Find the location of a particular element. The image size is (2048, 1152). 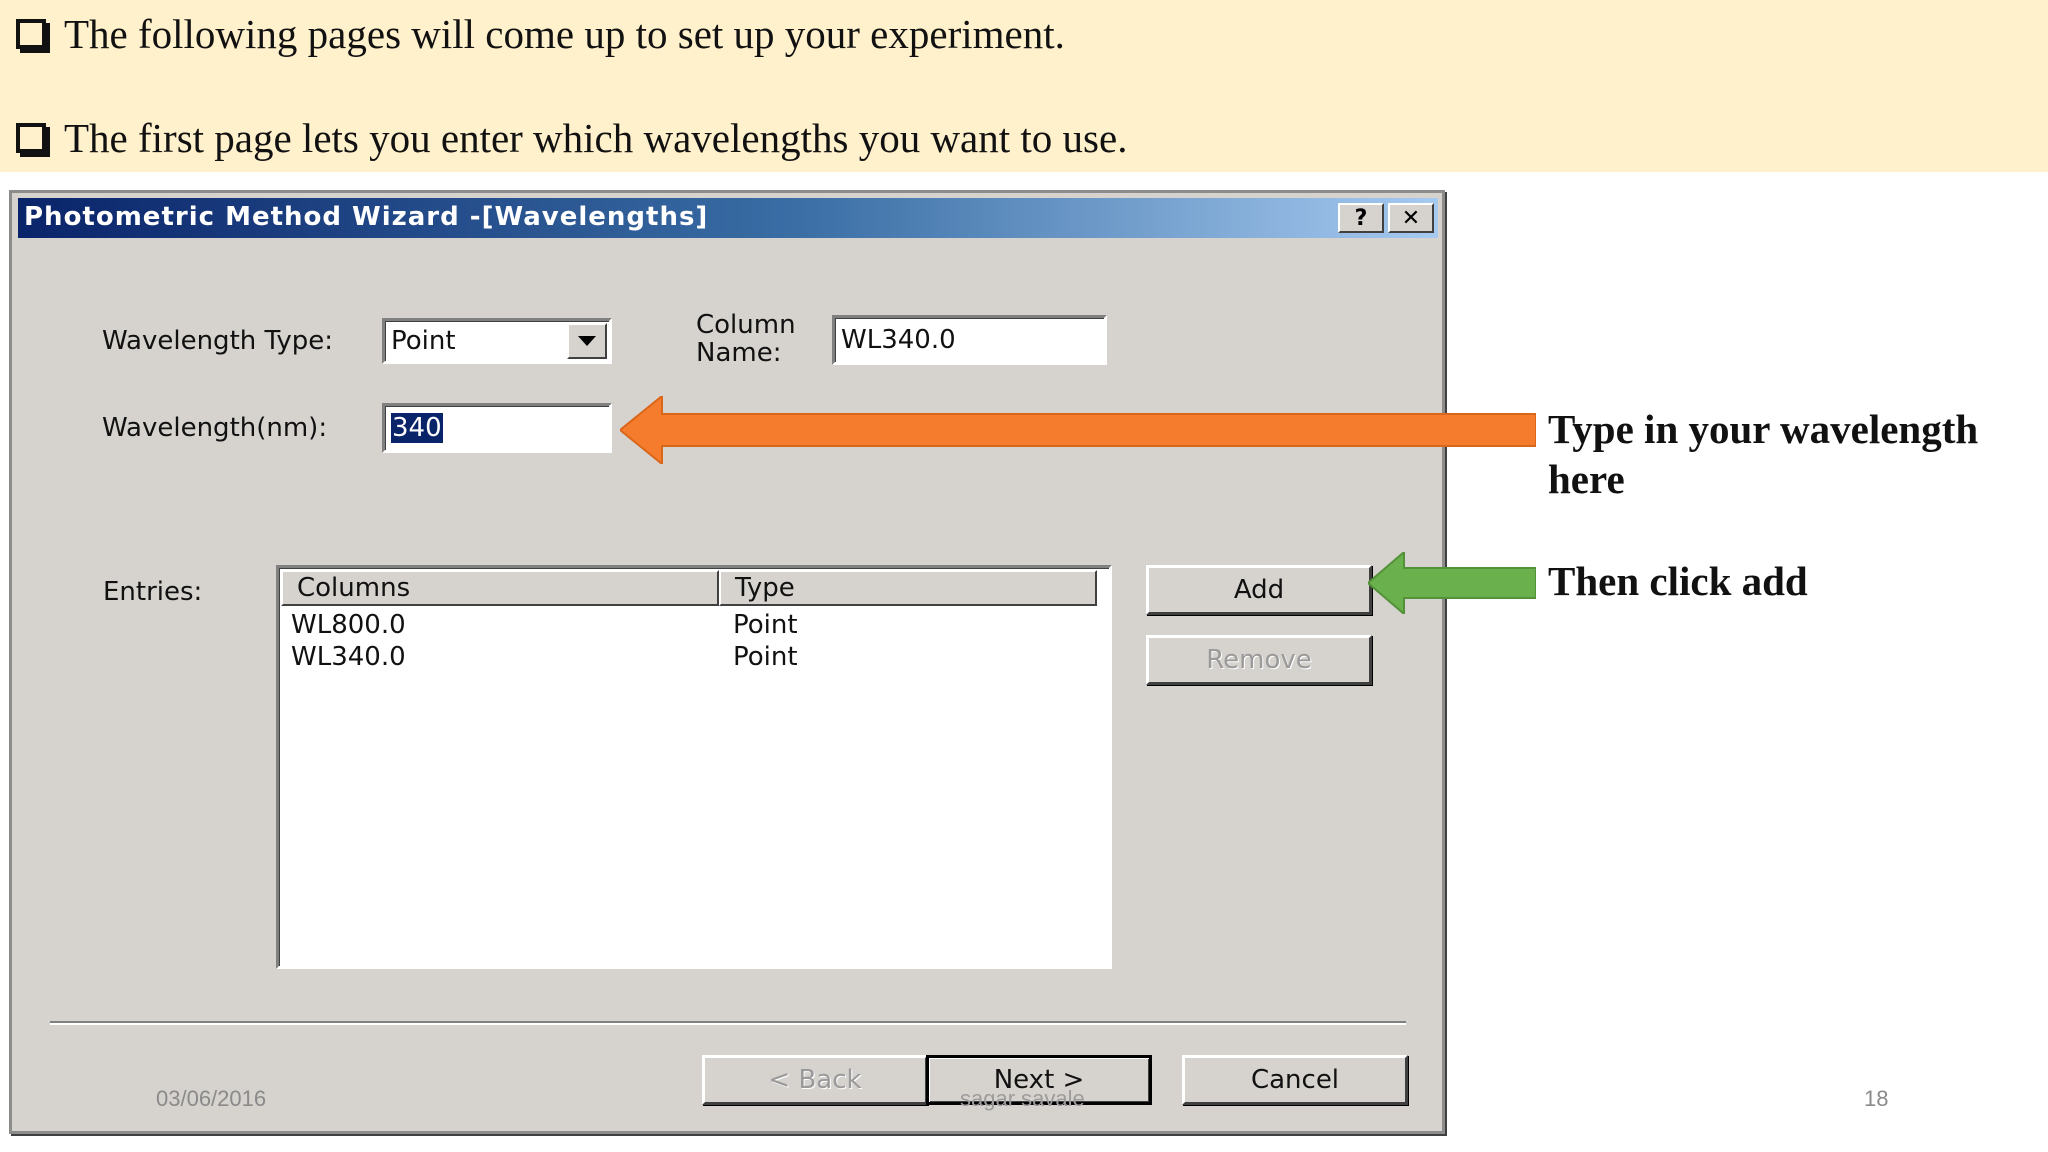

wavelength-type-label: Wavelength Type: is located at coordinates (217, 341).